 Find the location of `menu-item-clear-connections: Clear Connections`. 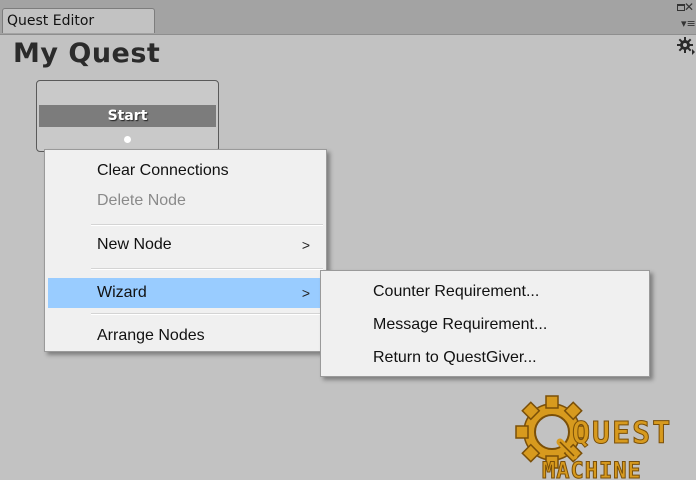

menu-item-clear-connections: Clear Connections is located at coordinates (185, 171).